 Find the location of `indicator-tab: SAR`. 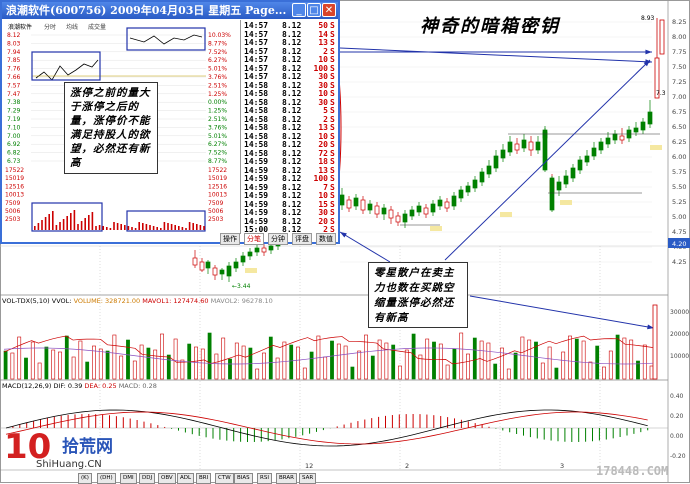

indicator-tab: SAR is located at coordinates (308, 478).